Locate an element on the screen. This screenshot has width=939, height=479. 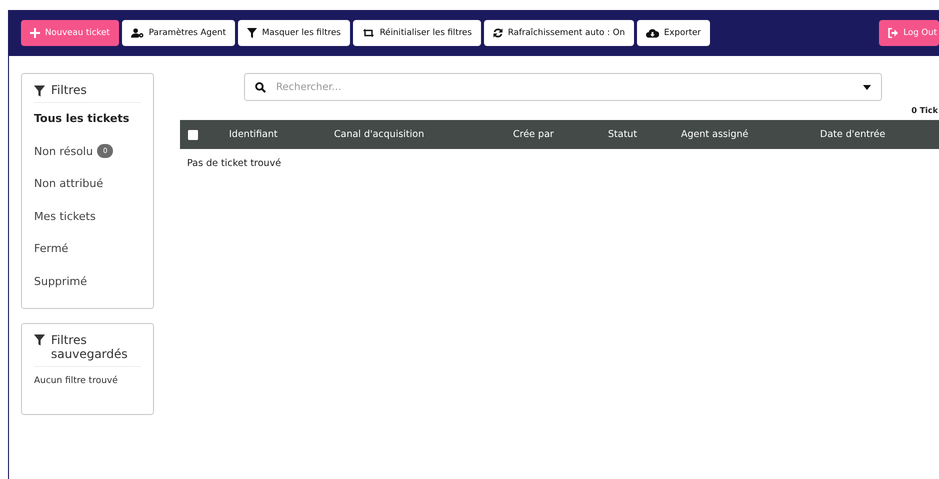
checkbox is located at coordinates (193, 135).